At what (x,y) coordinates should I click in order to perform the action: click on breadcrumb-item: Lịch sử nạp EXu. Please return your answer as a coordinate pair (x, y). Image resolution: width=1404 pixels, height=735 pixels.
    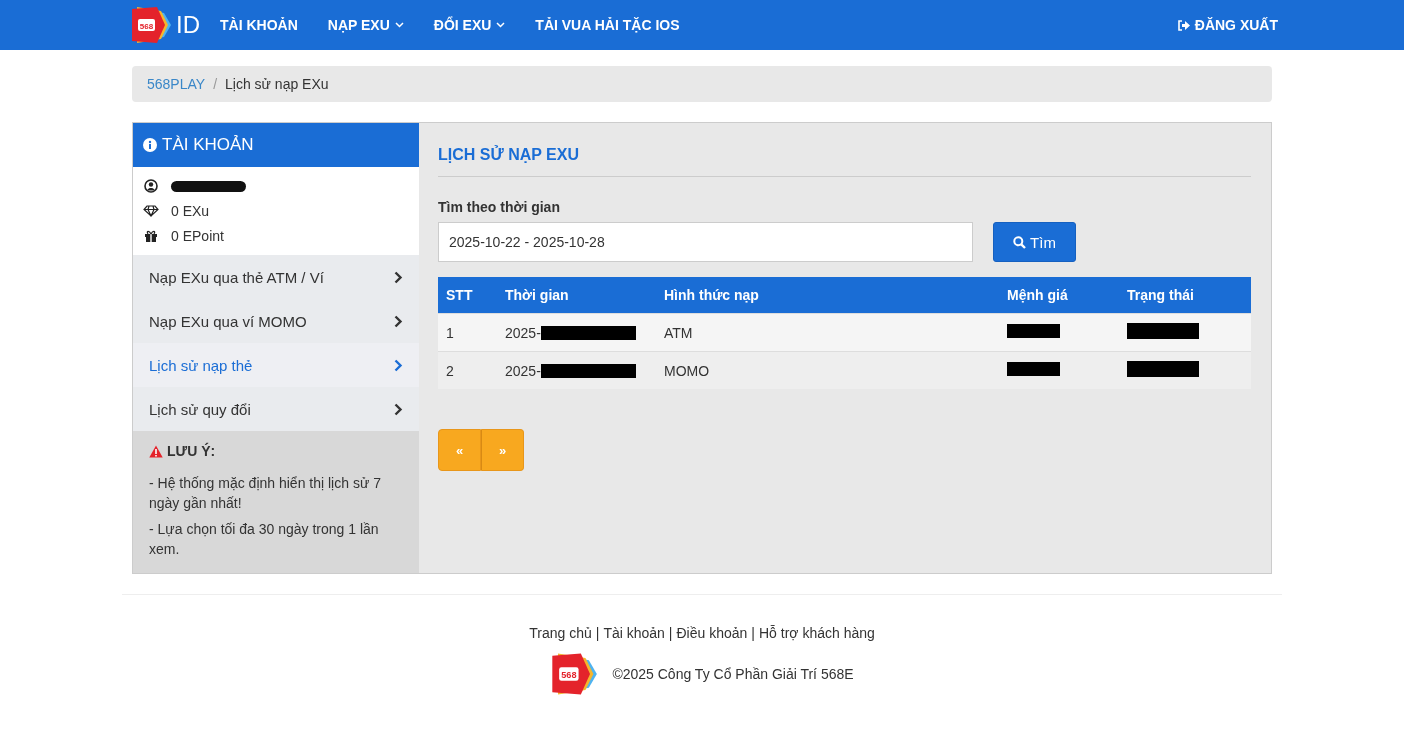
    Looking at the image, I should click on (277, 84).